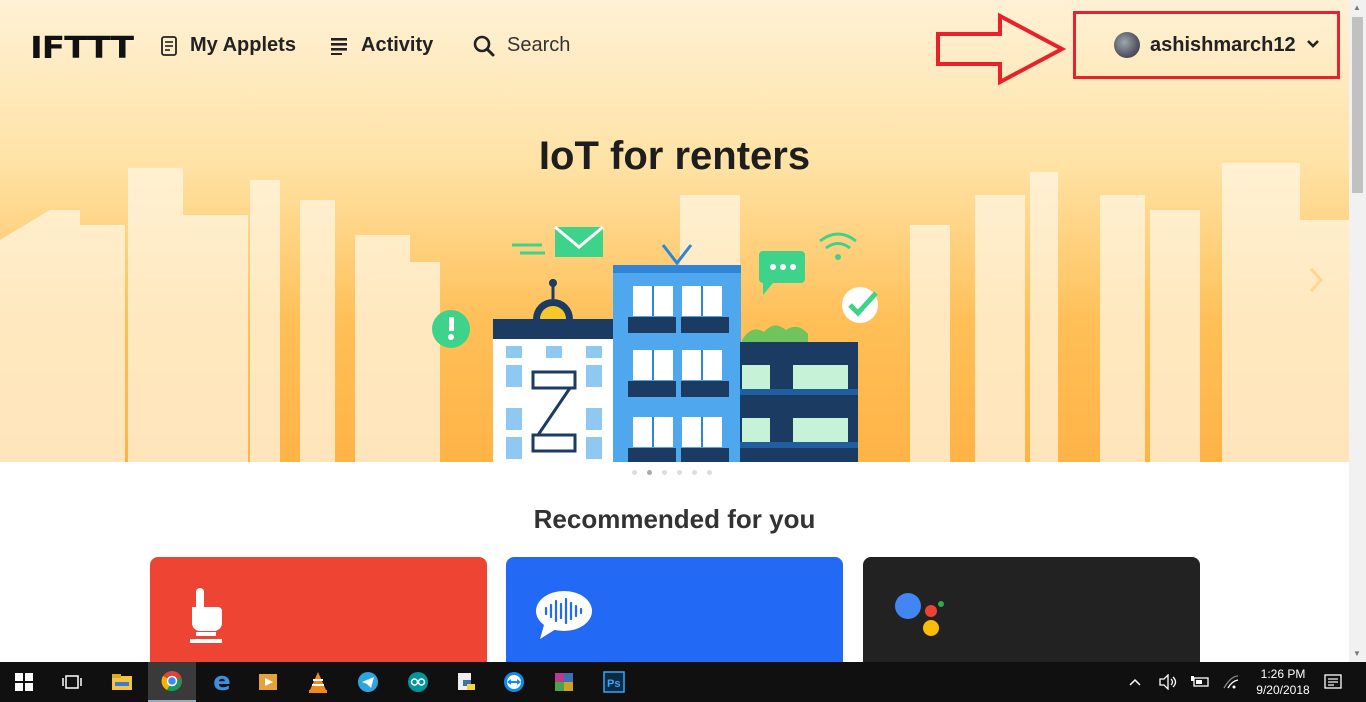 Image resolution: width=1366 pixels, height=702 pixels. I want to click on username-label: ashishmarch12, so click(1223, 44).